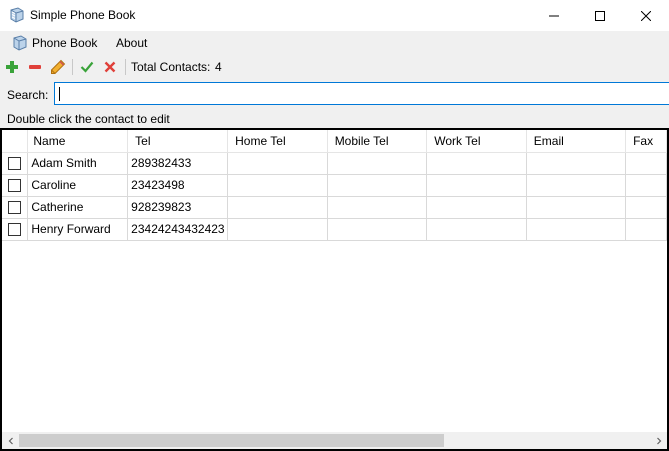 The height and width of the screenshot is (451, 669). I want to click on menu-bar: Phone Book About, so click(334, 43).